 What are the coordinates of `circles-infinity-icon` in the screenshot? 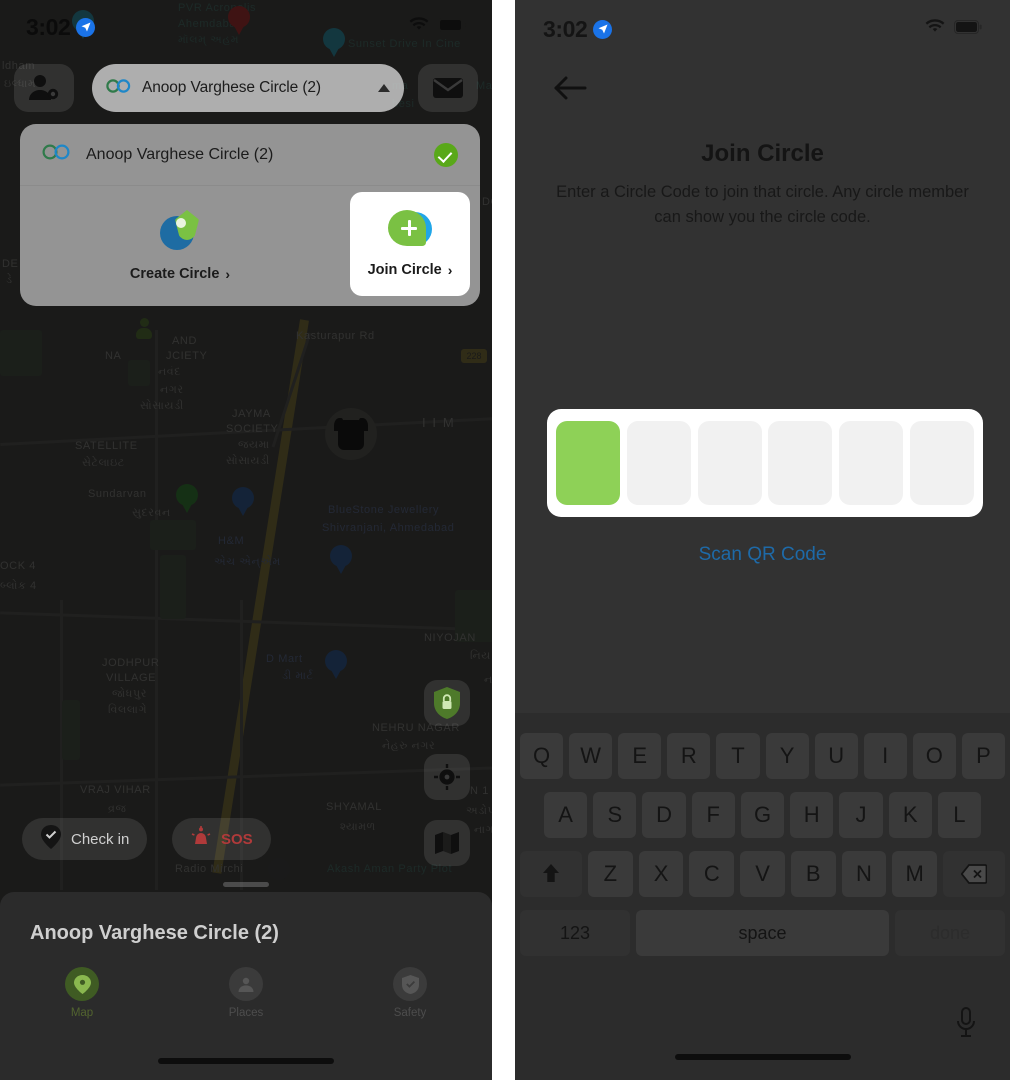 It's located at (57, 154).